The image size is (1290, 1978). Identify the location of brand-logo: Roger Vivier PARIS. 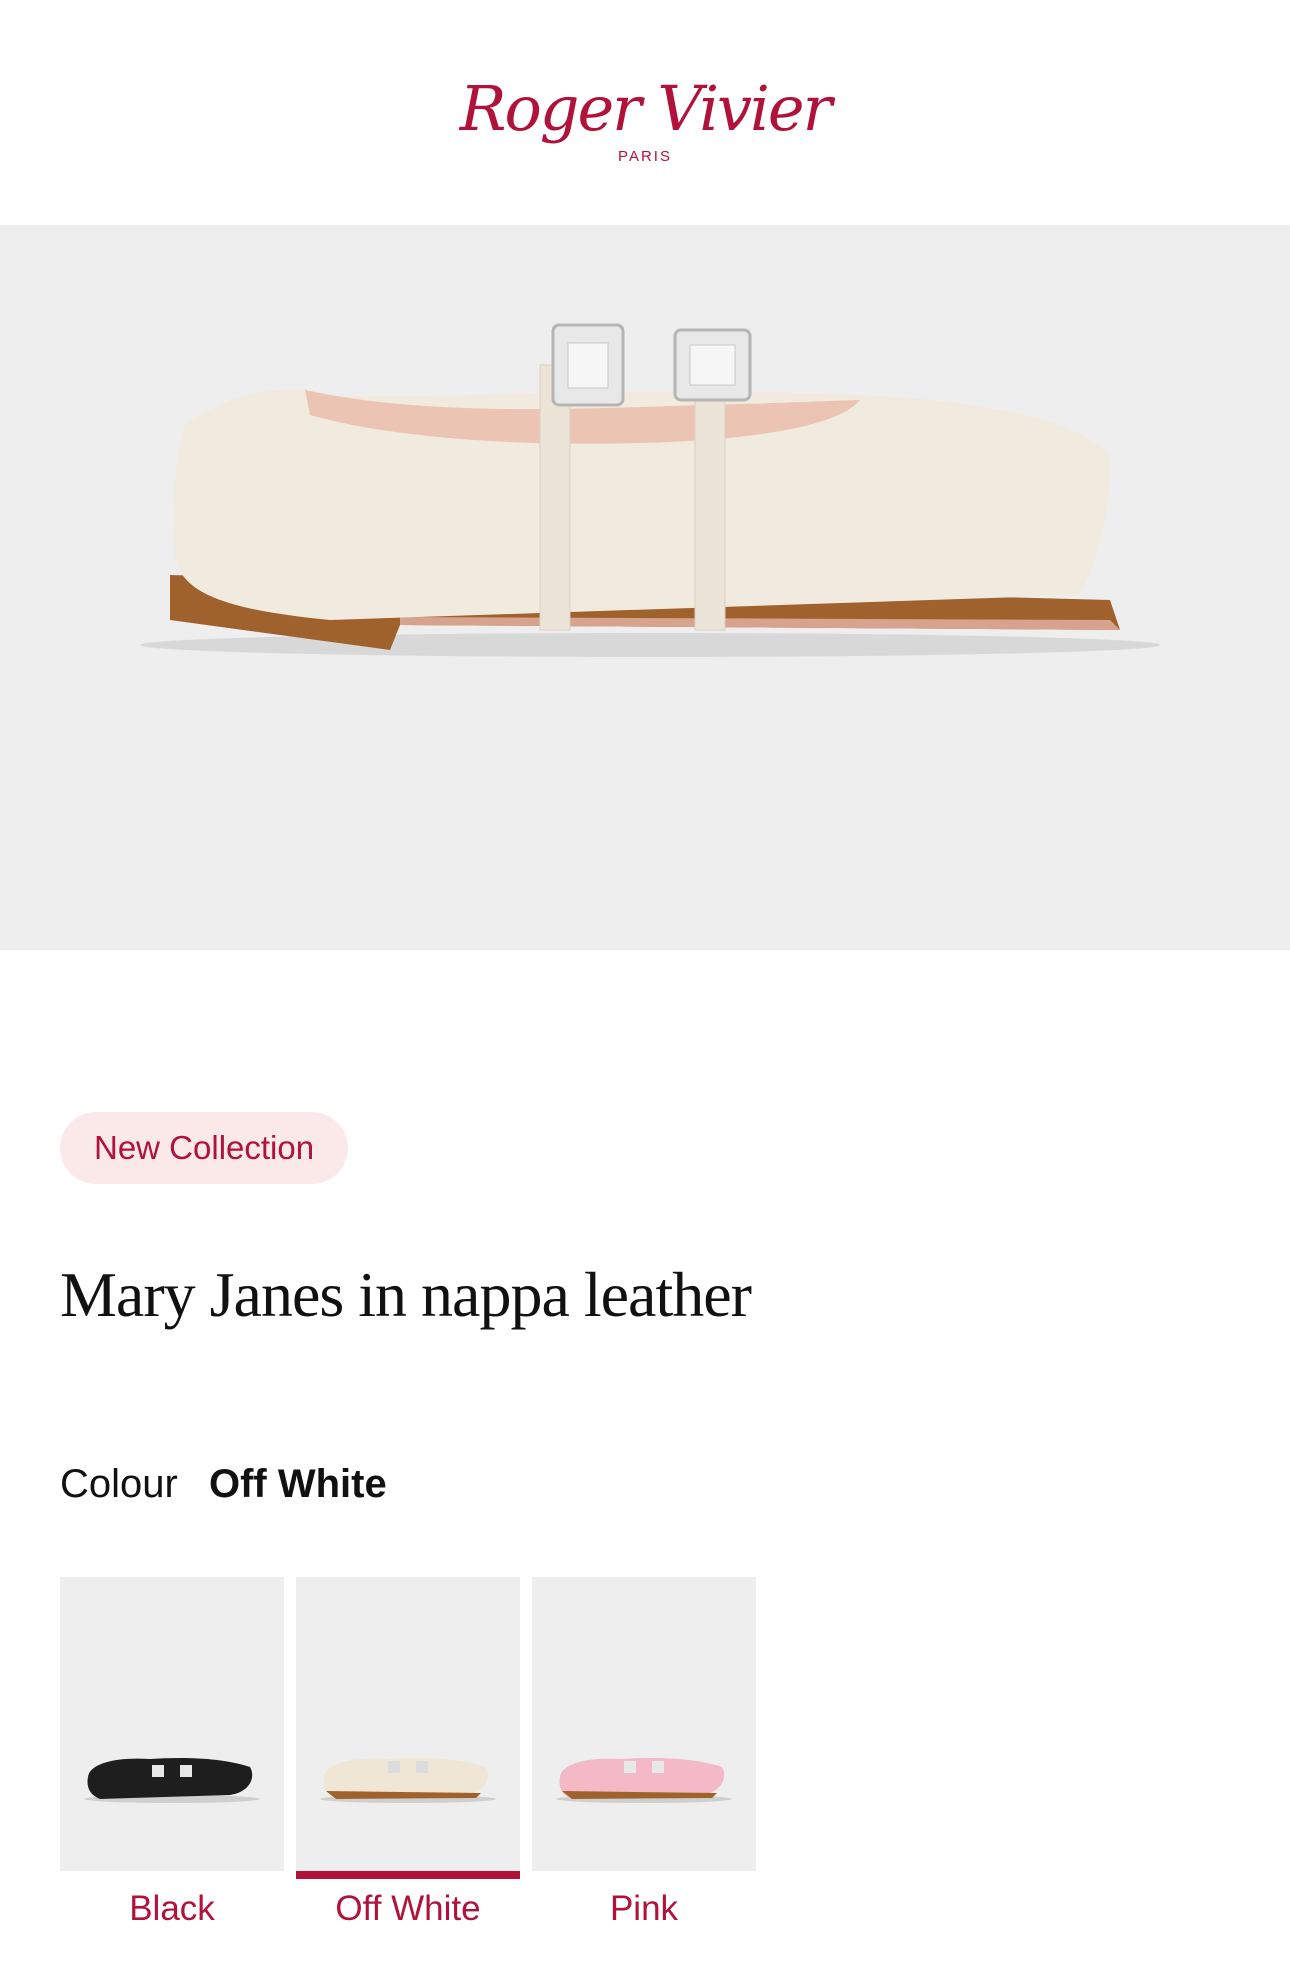
(645, 113).